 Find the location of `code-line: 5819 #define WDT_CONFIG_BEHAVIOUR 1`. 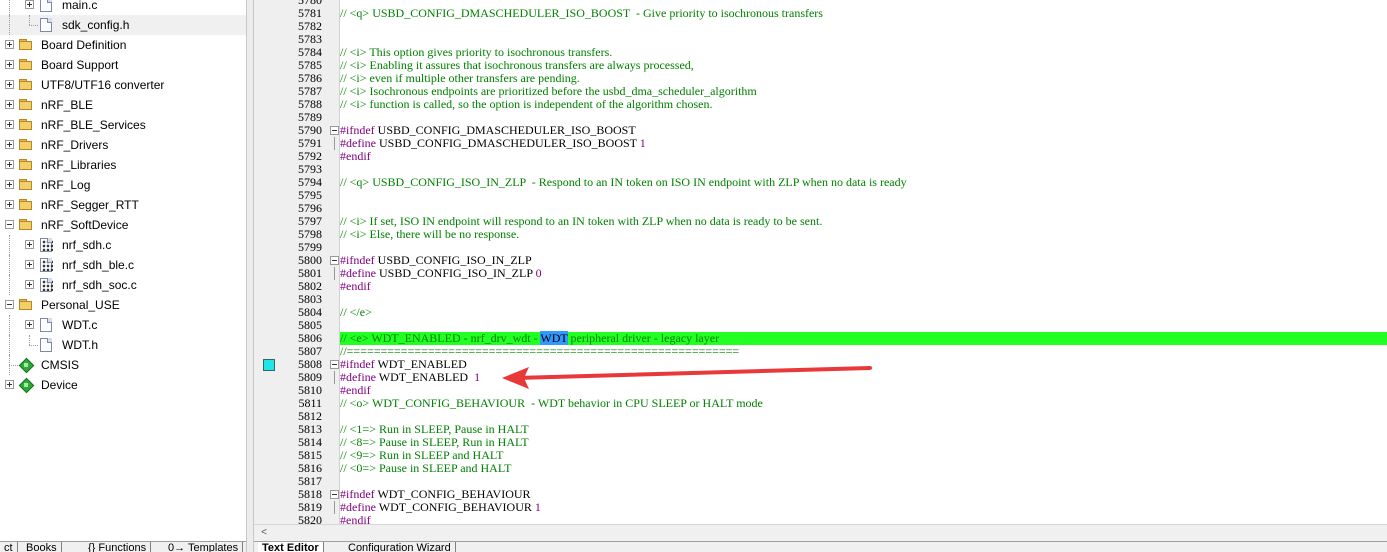

code-line: 5819 #define WDT_CONFIG_BEHAVIOUR 1 is located at coordinates (820, 507).